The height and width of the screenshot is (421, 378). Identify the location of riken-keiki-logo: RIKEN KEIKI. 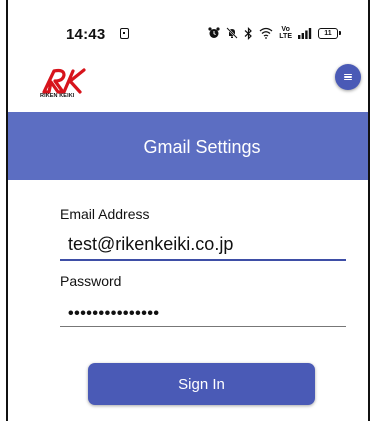
(64, 86).